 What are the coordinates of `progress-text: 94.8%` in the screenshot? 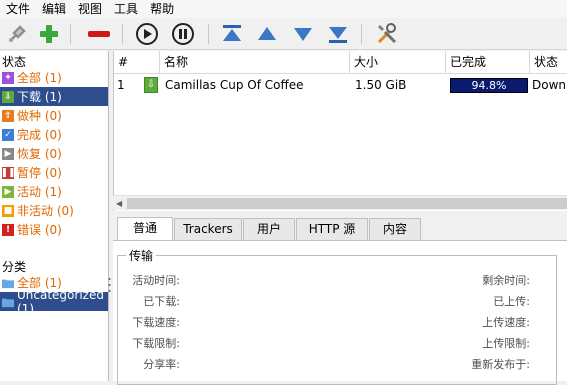 It's located at (489, 85).